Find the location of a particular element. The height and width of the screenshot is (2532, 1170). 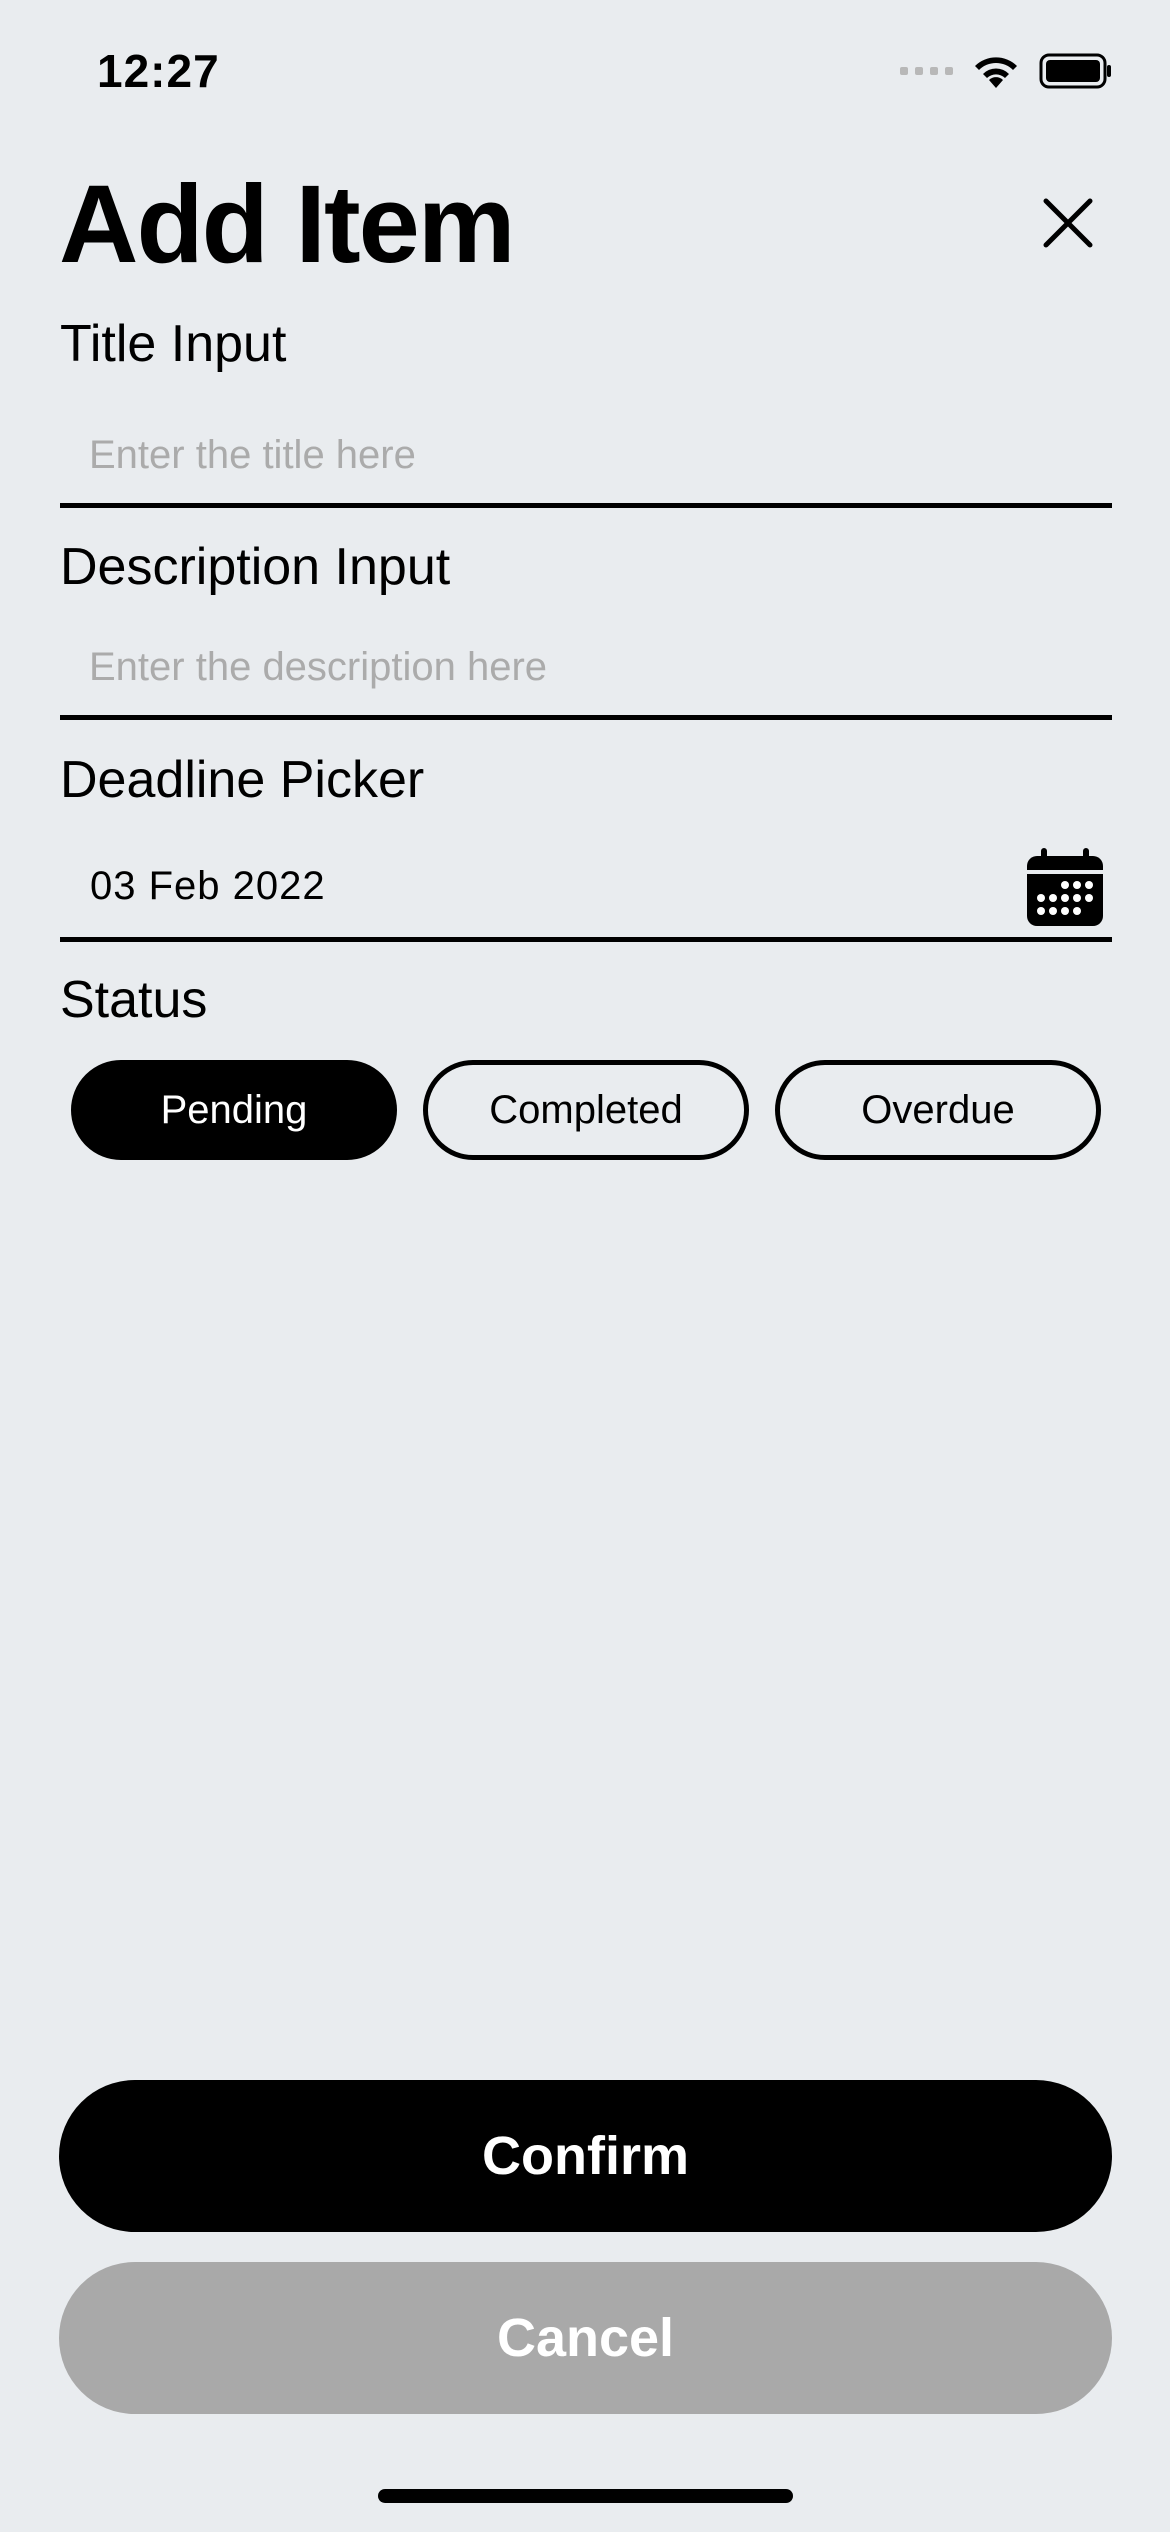

title-input-label: Title Input is located at coordinates (173, 344).